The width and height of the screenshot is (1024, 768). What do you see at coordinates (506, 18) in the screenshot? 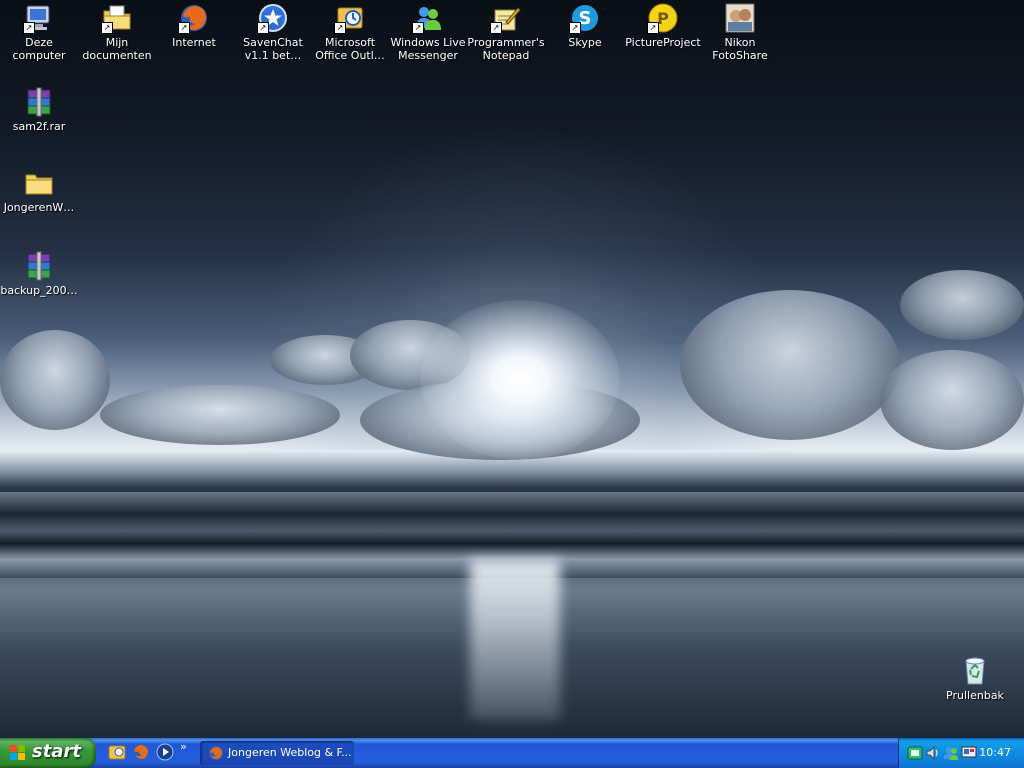
I see `notepad-icon: ↗` at bounding box center [506, 18].